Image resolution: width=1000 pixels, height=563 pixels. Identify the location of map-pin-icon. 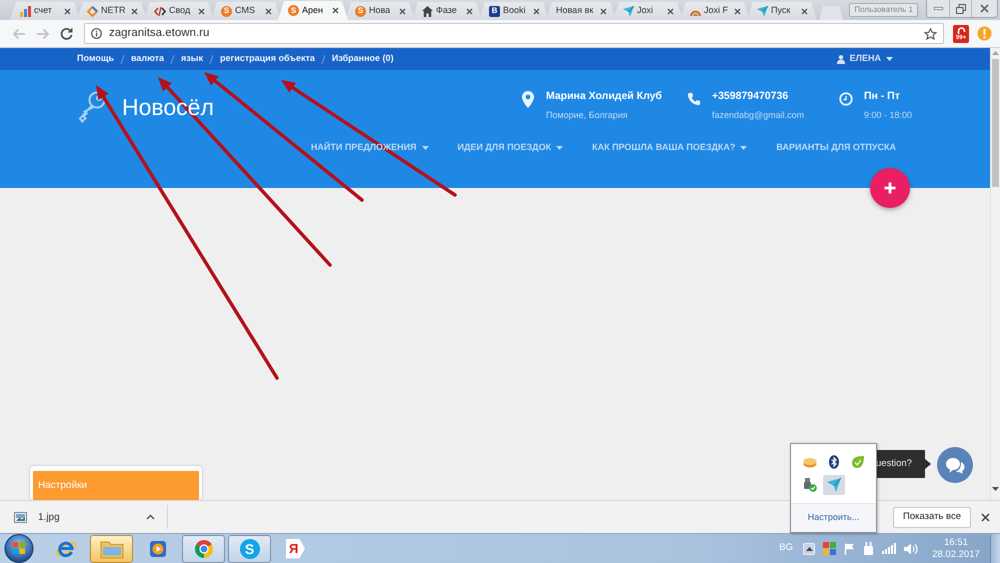
(528, 99).